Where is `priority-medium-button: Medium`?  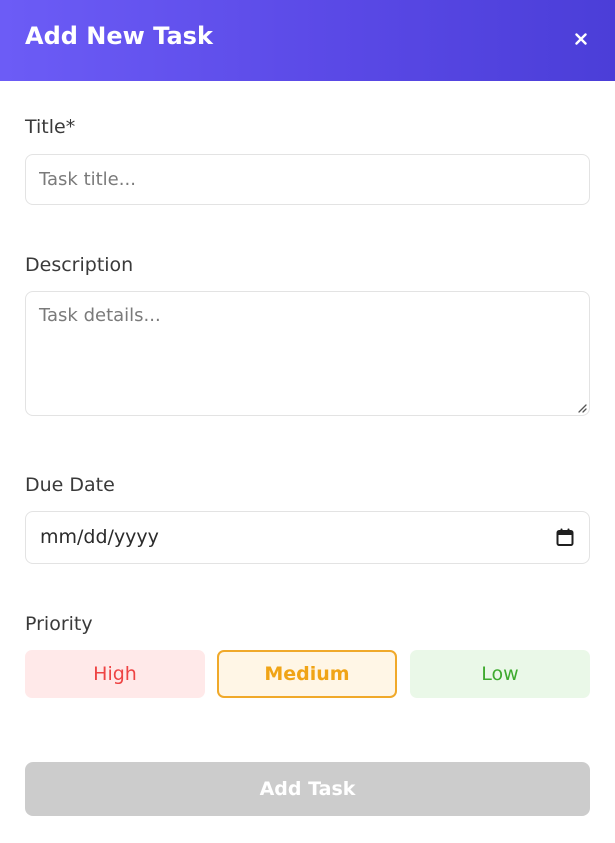
priority-medium-button: Medium is located at coordinates (307, 674).